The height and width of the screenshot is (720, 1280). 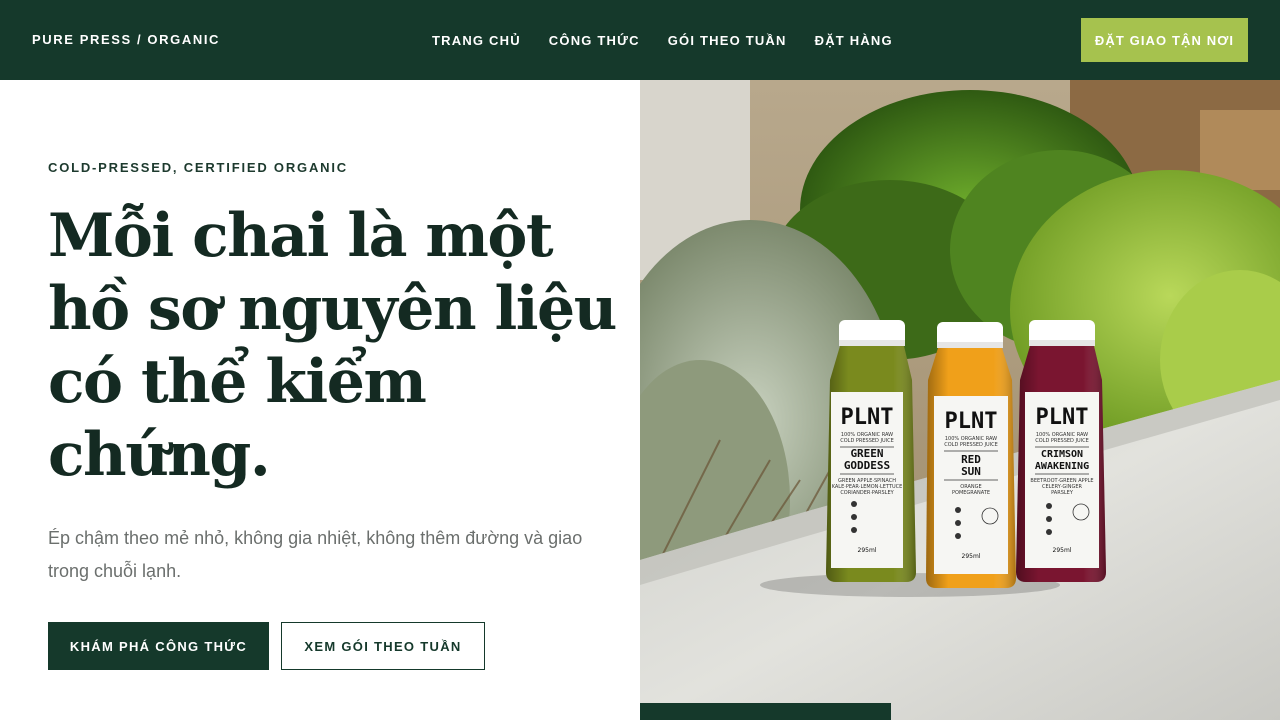 What do you see at coordinates (1062, 466) in the screenshot?
I see `bottle-3-name-2: AWAKENING` at bounding box center [1062, 466].